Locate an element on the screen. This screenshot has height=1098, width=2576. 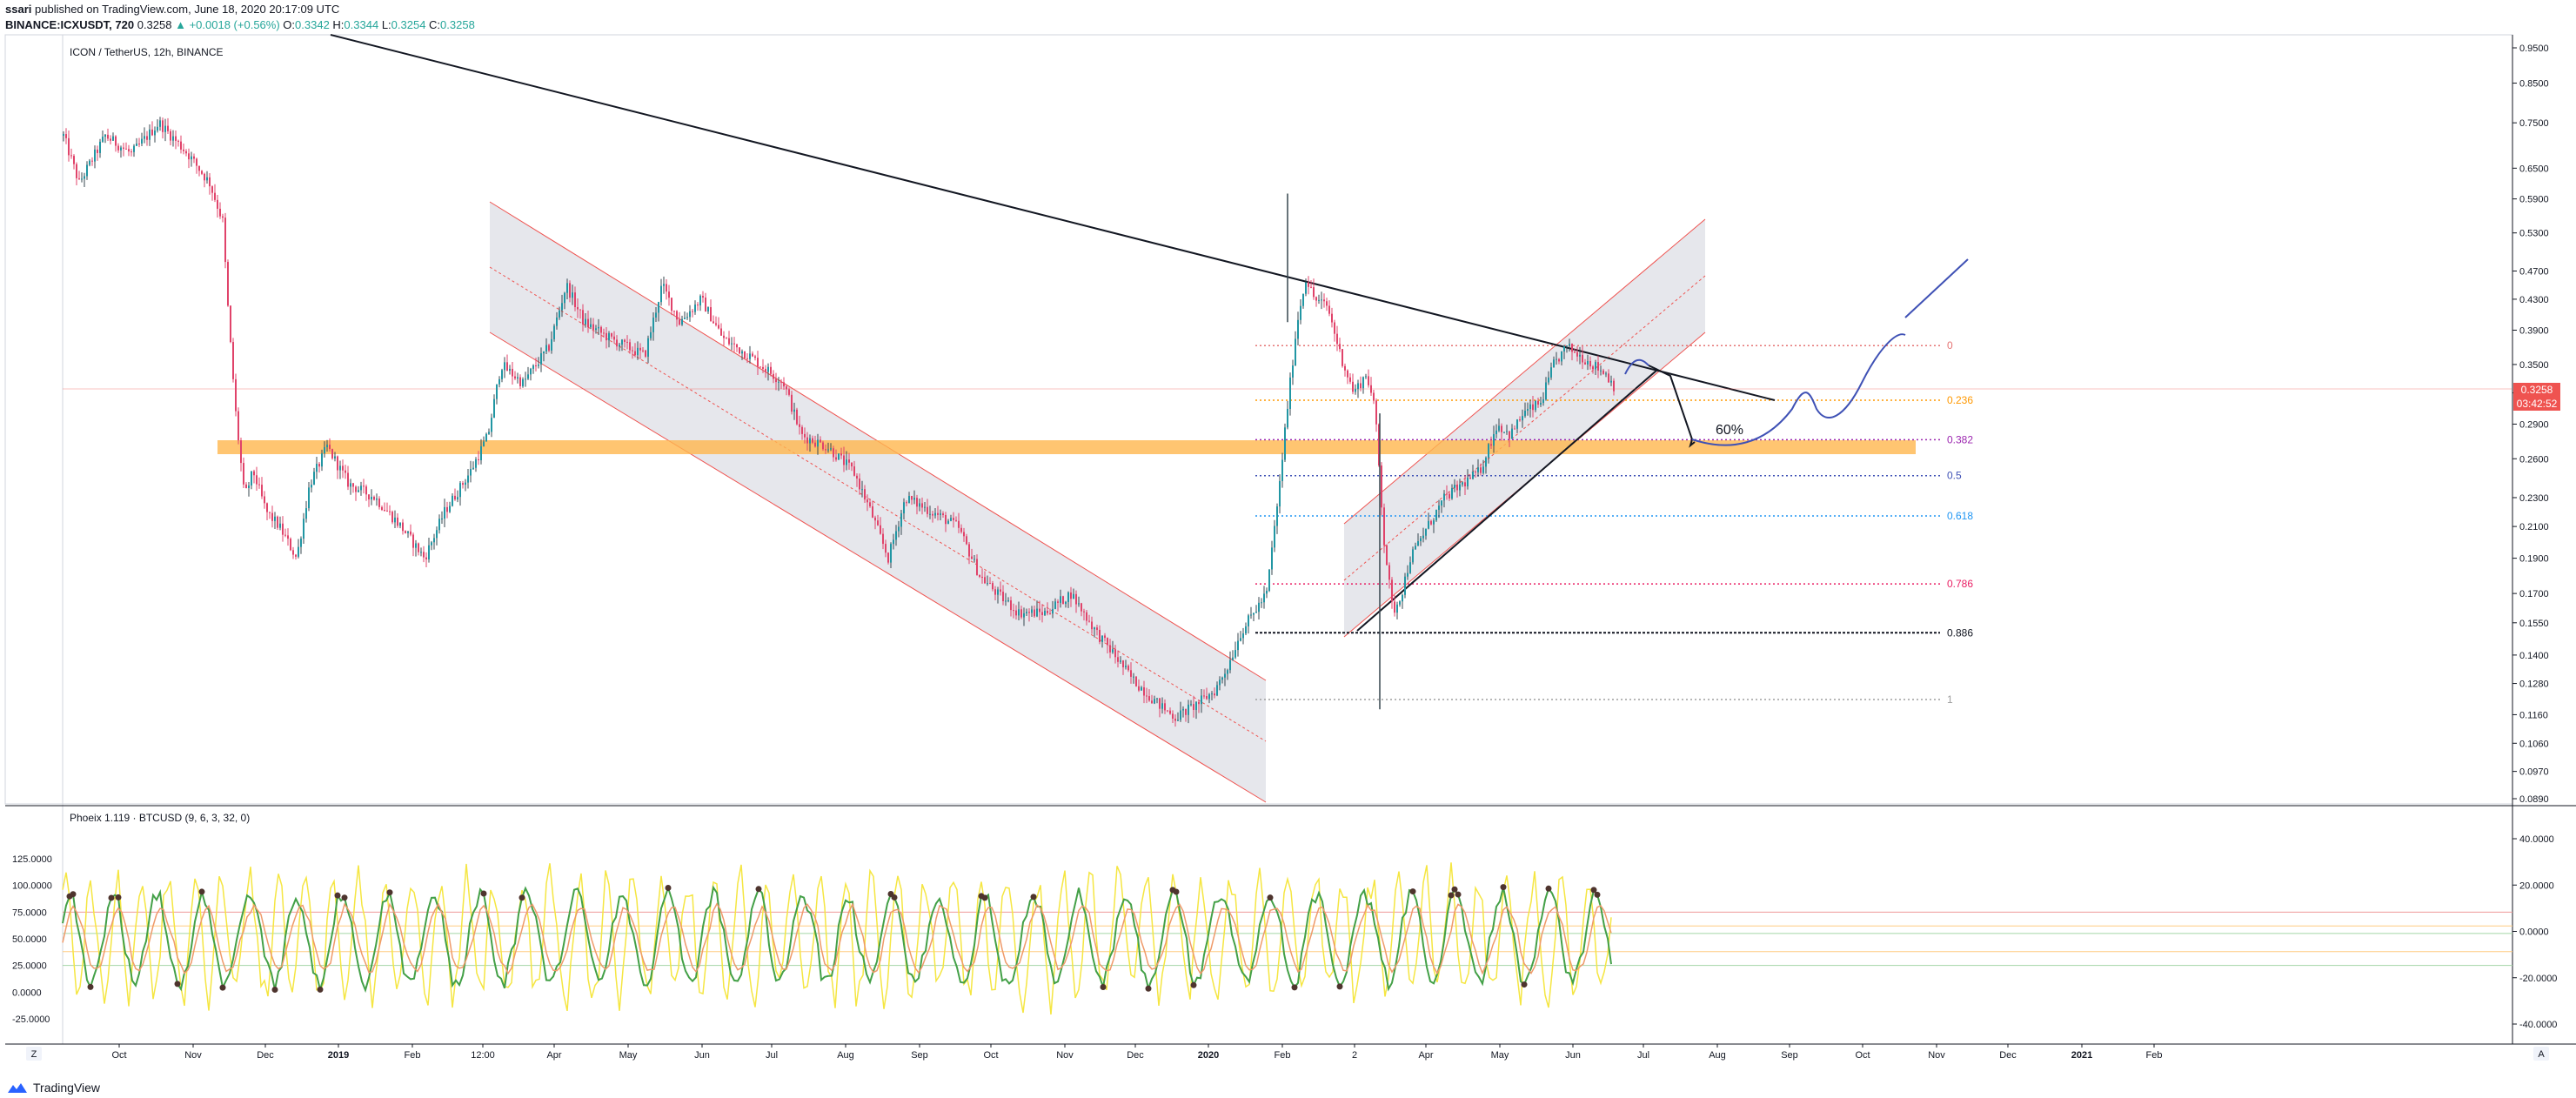
indicator-left-tick: 25.0000 is located at coordinates (29, 967).